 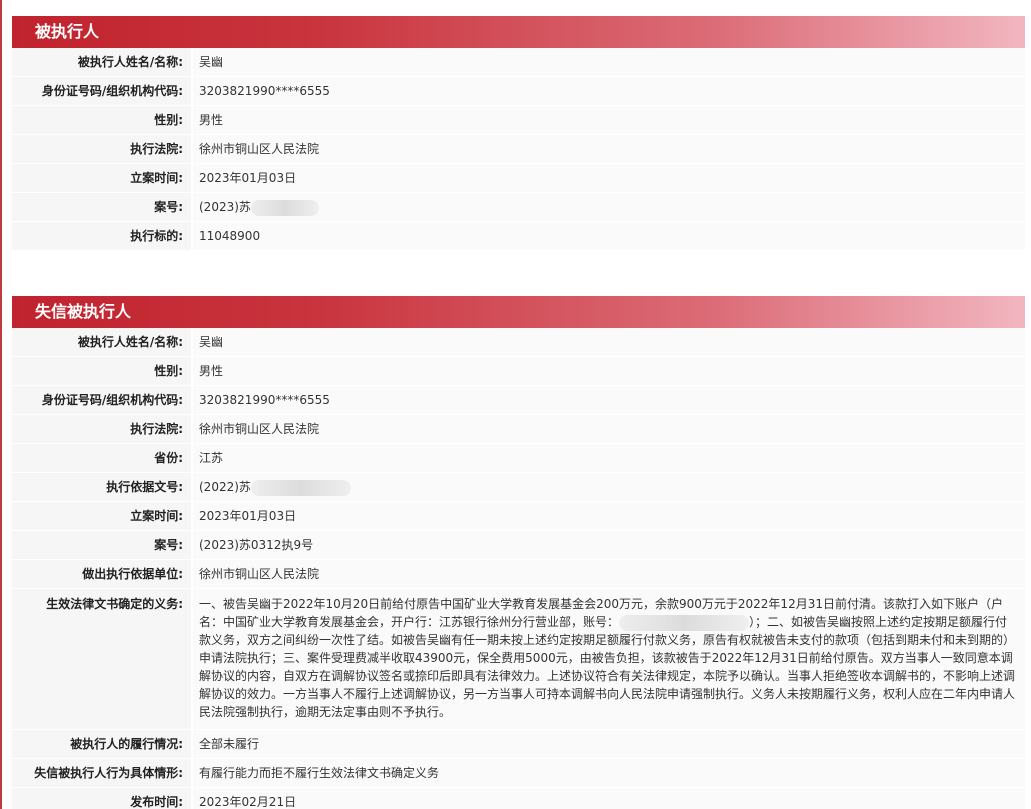 I want to click on row-label: 发布时间:, so click(x=102, y=798).